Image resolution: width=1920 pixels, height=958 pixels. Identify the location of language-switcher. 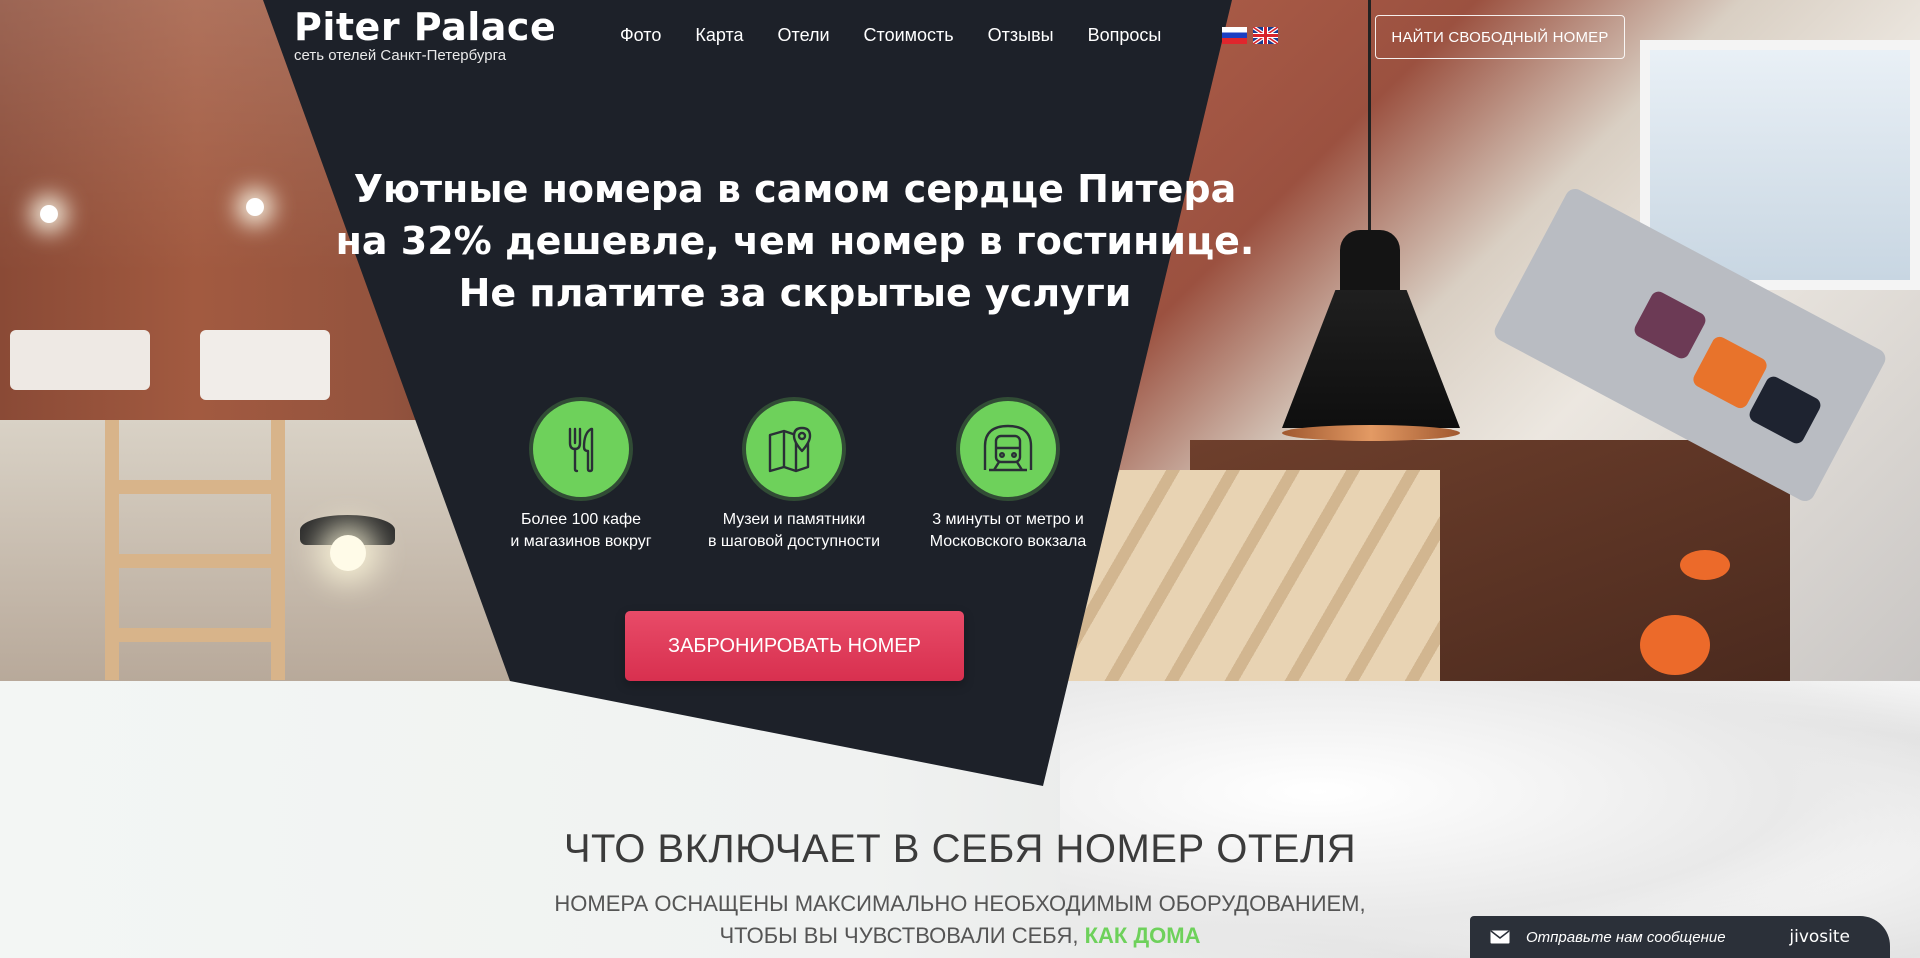
(1250, 35).